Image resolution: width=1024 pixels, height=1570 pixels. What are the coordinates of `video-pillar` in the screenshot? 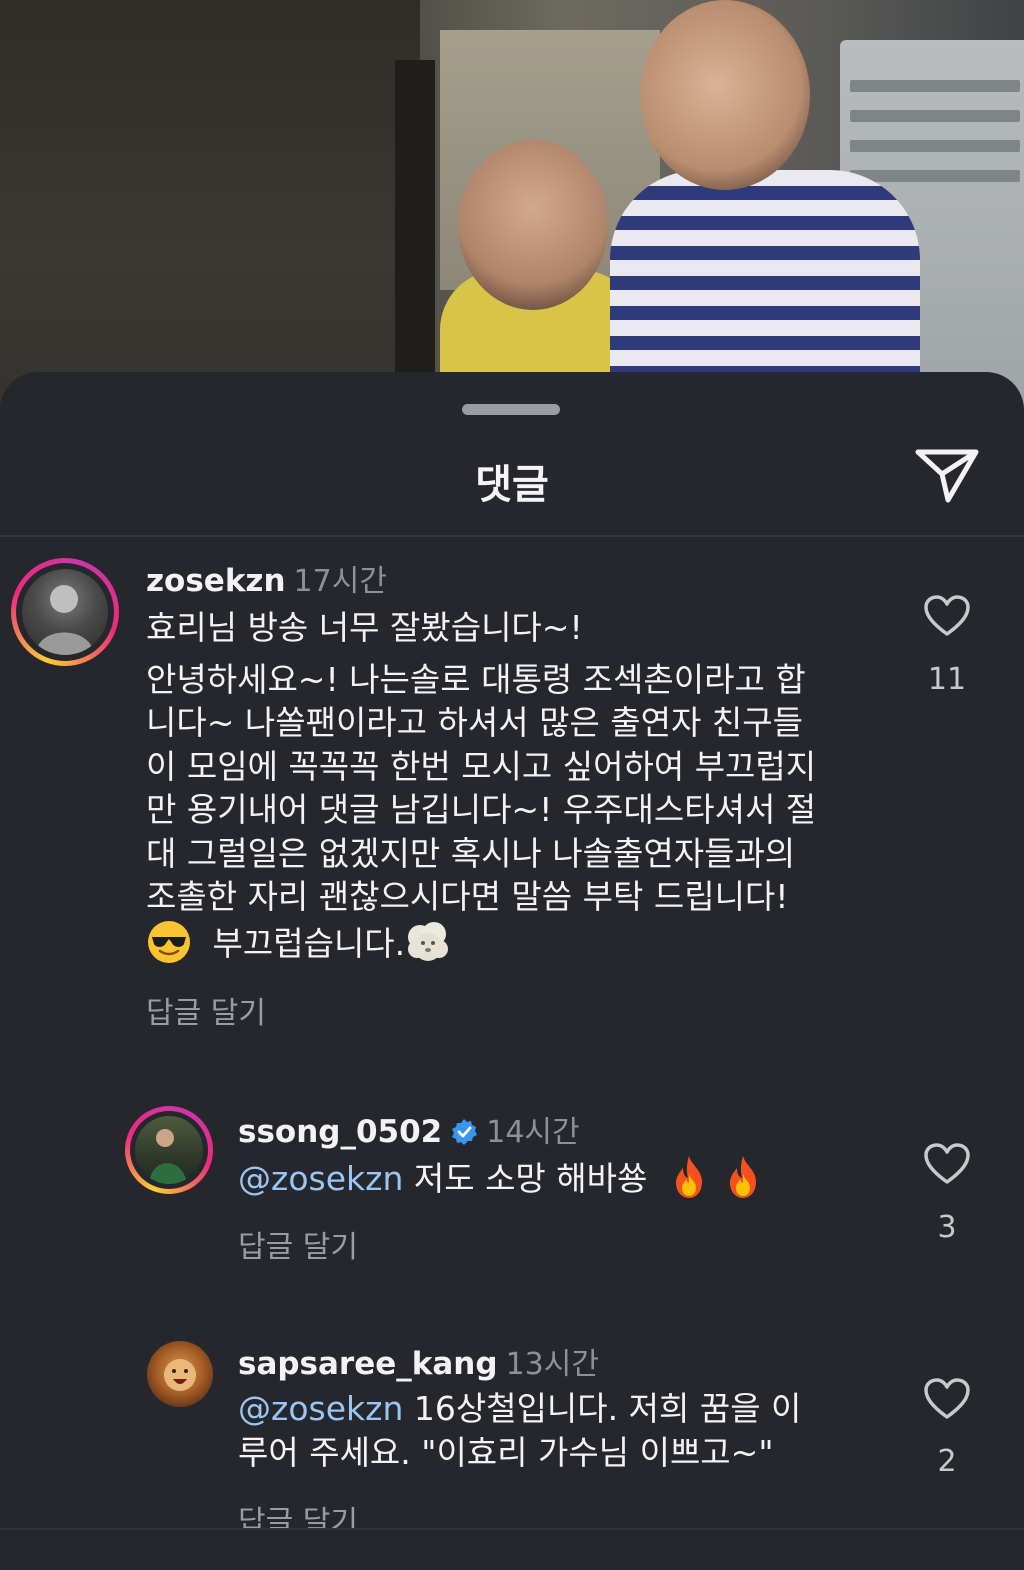 It's located at (415, 240).